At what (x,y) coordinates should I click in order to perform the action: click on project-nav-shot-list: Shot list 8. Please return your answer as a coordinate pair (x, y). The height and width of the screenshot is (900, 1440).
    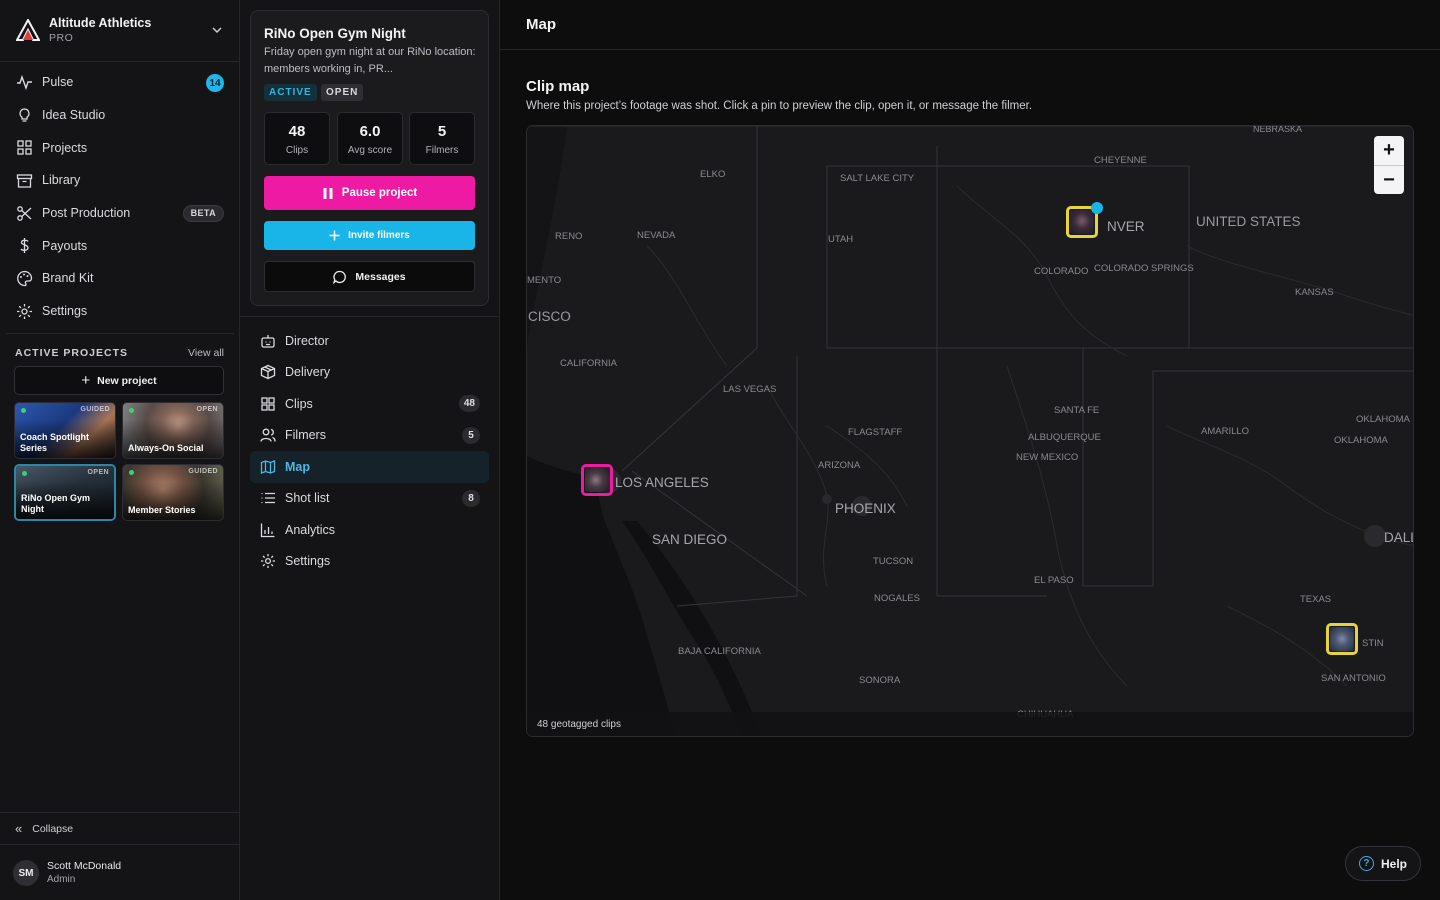
    Looking at the image, I should click on (369, 499).